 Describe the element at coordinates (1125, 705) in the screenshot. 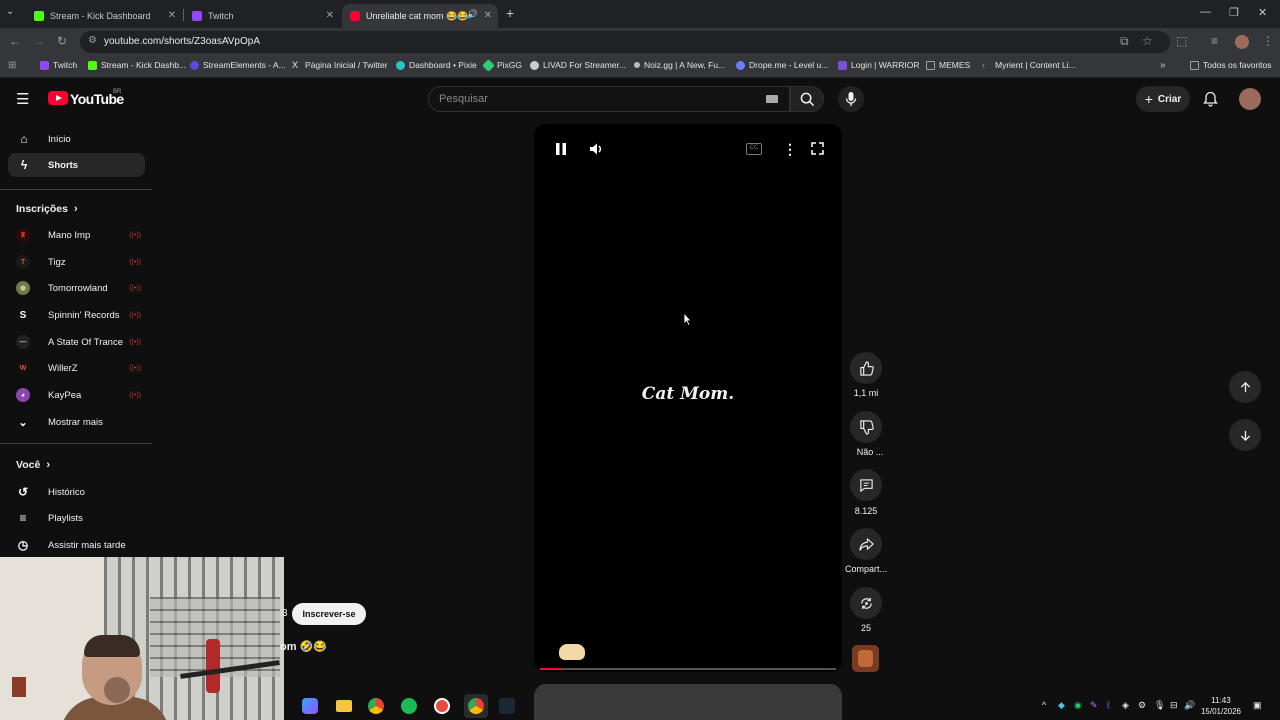

I see `tray-app-icon: ◈` at that location.